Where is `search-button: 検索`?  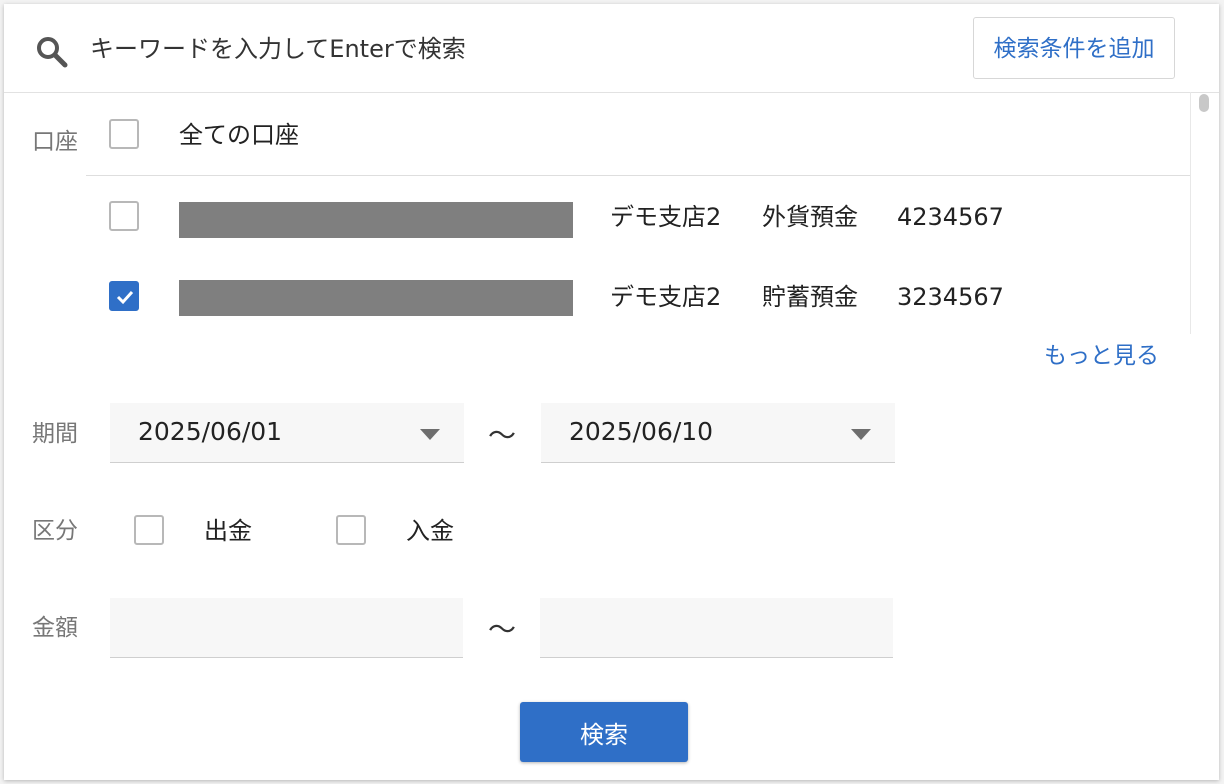 search-button: 検索 is located at coordinates (604, 732).